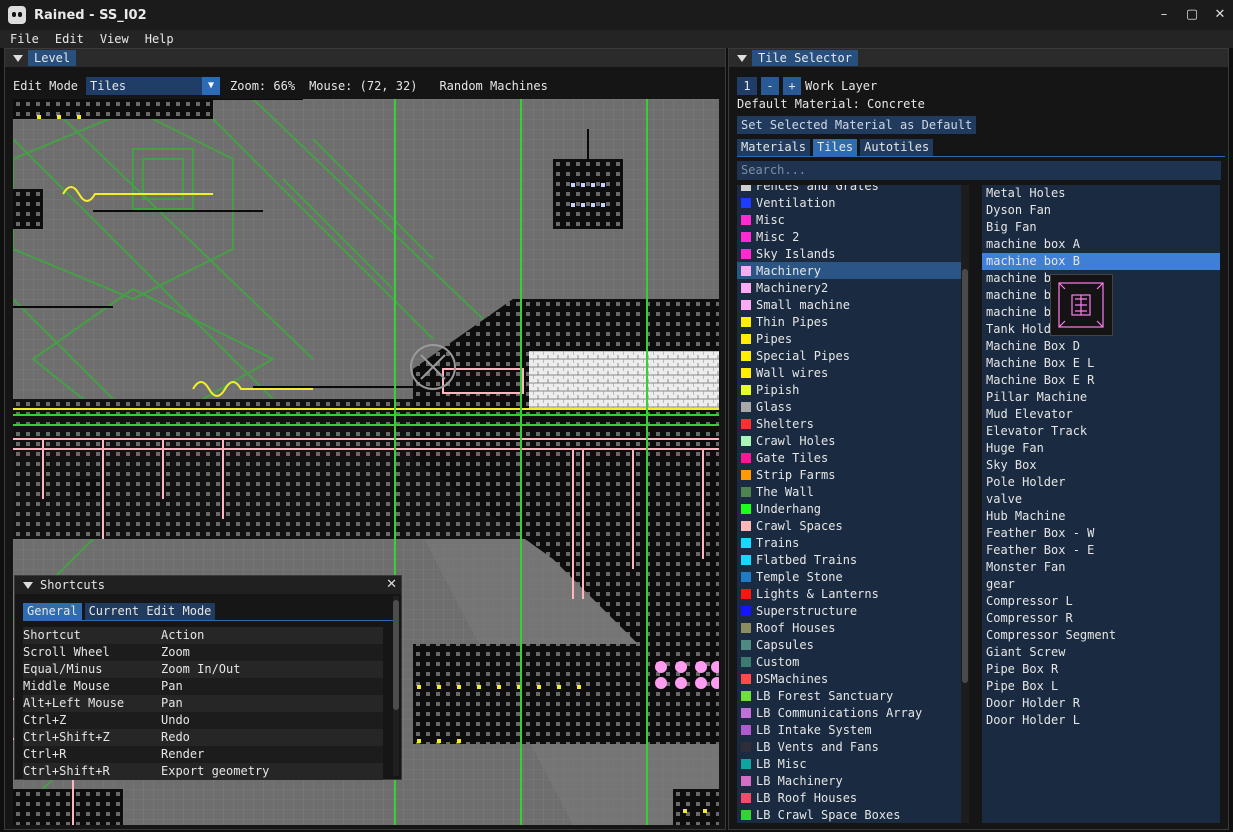 The height and width of the screenshot is (832, 1233). Describe the element at coordinates (396, 686) in the screenshot. I see `shortcuts-scrollbar` at that location.